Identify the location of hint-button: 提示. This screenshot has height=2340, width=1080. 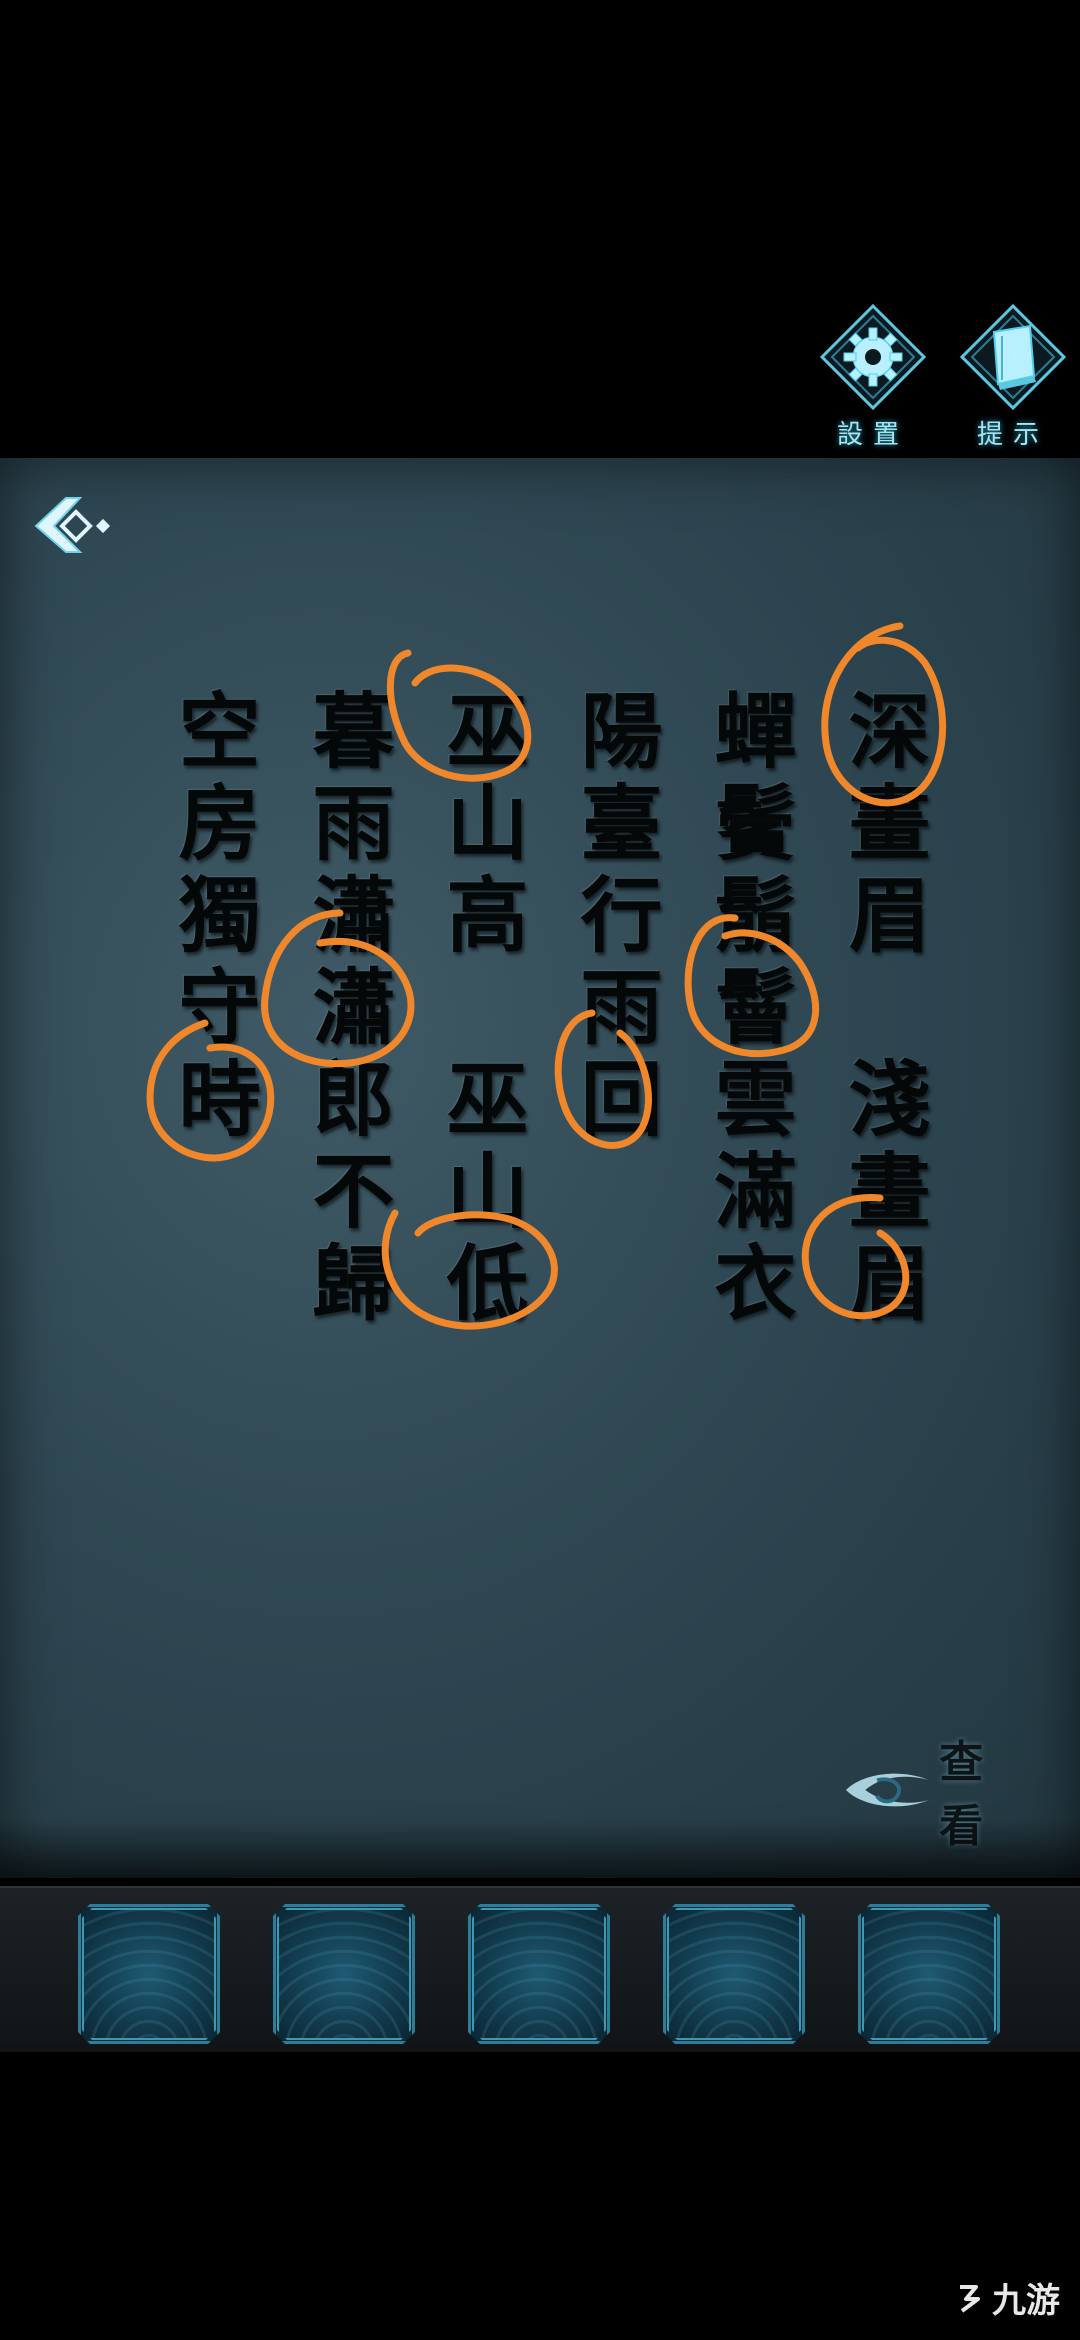
(1013, 376).